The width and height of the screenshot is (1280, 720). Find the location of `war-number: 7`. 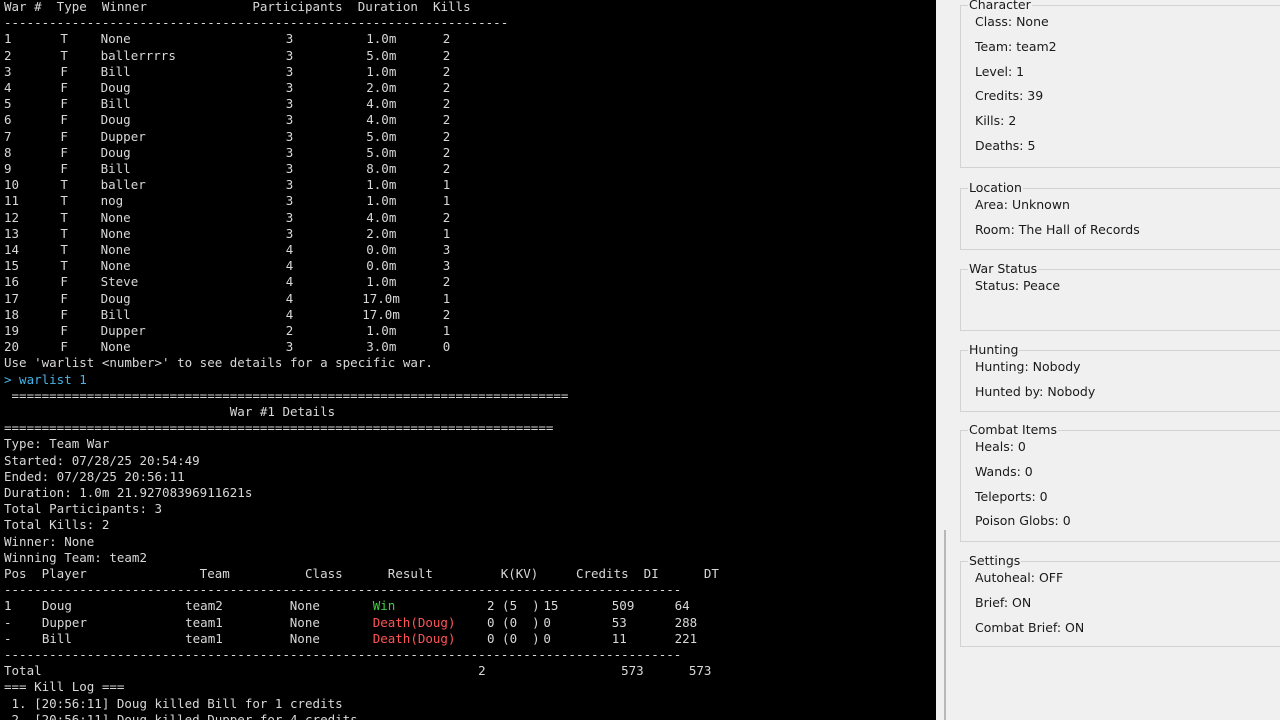

war-number: 7 is located at coordinates (8, 136).